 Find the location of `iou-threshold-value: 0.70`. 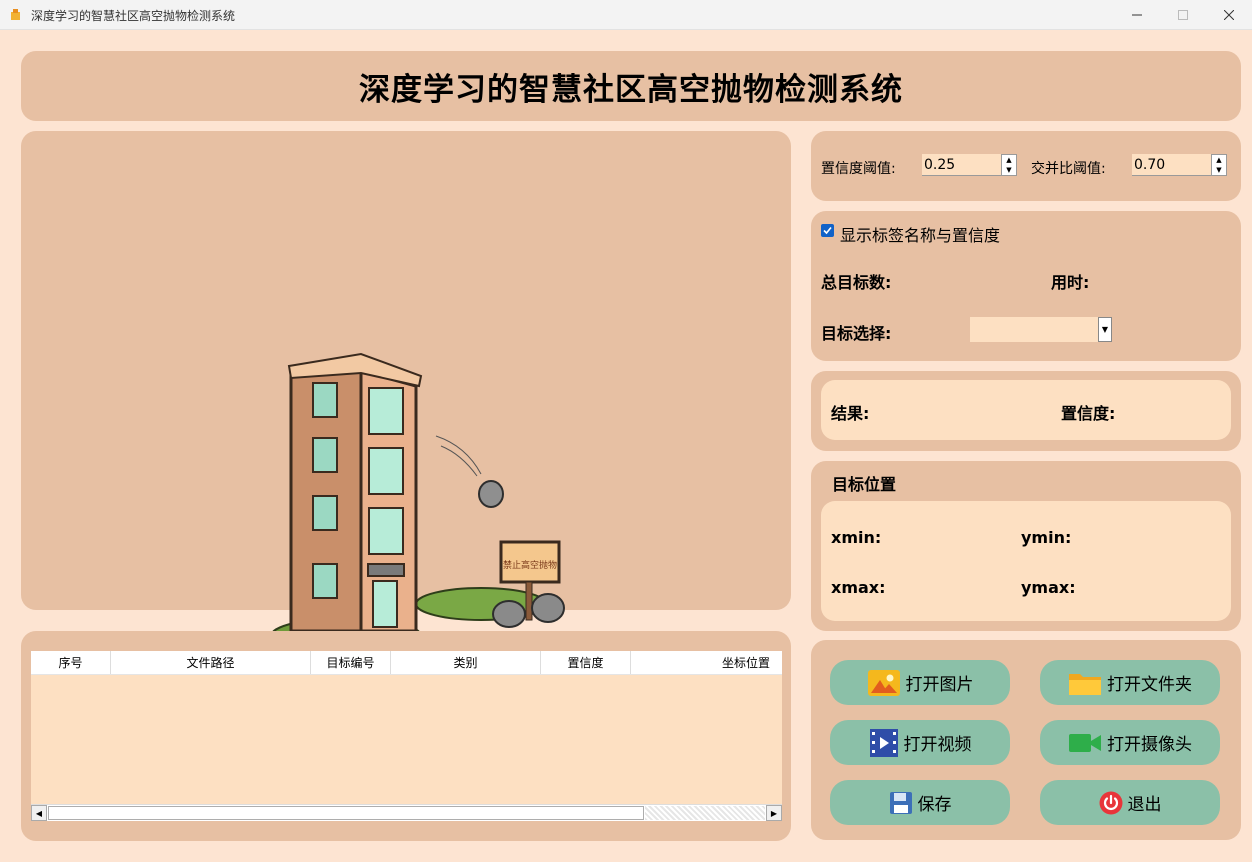

iou-threshold-value: 0.70 is located at coordinates (1150, 165).